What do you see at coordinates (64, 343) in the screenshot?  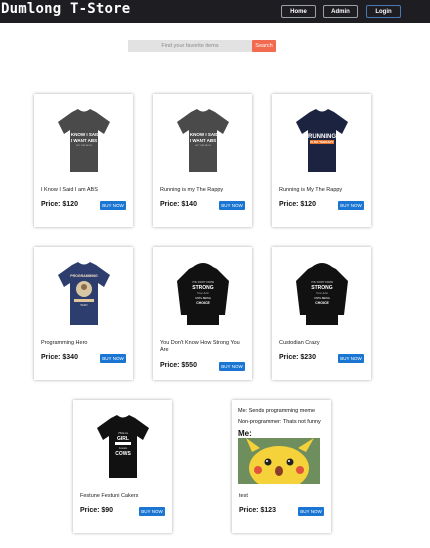 I see `product-name: Programming Hero` at bounding box center [64, 343].